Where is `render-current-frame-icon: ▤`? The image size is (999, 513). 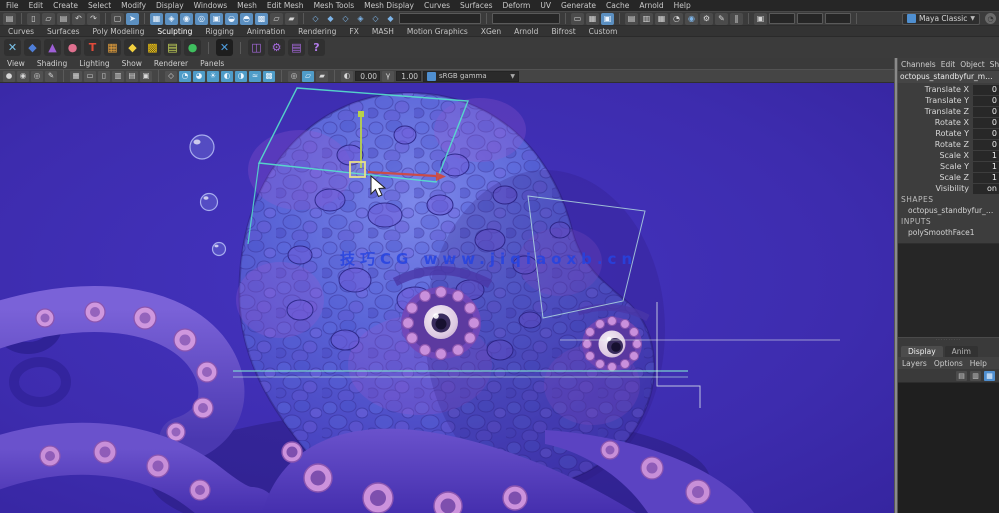 render-current-frame-icon: ▤ is located at coordinates (631, 18).